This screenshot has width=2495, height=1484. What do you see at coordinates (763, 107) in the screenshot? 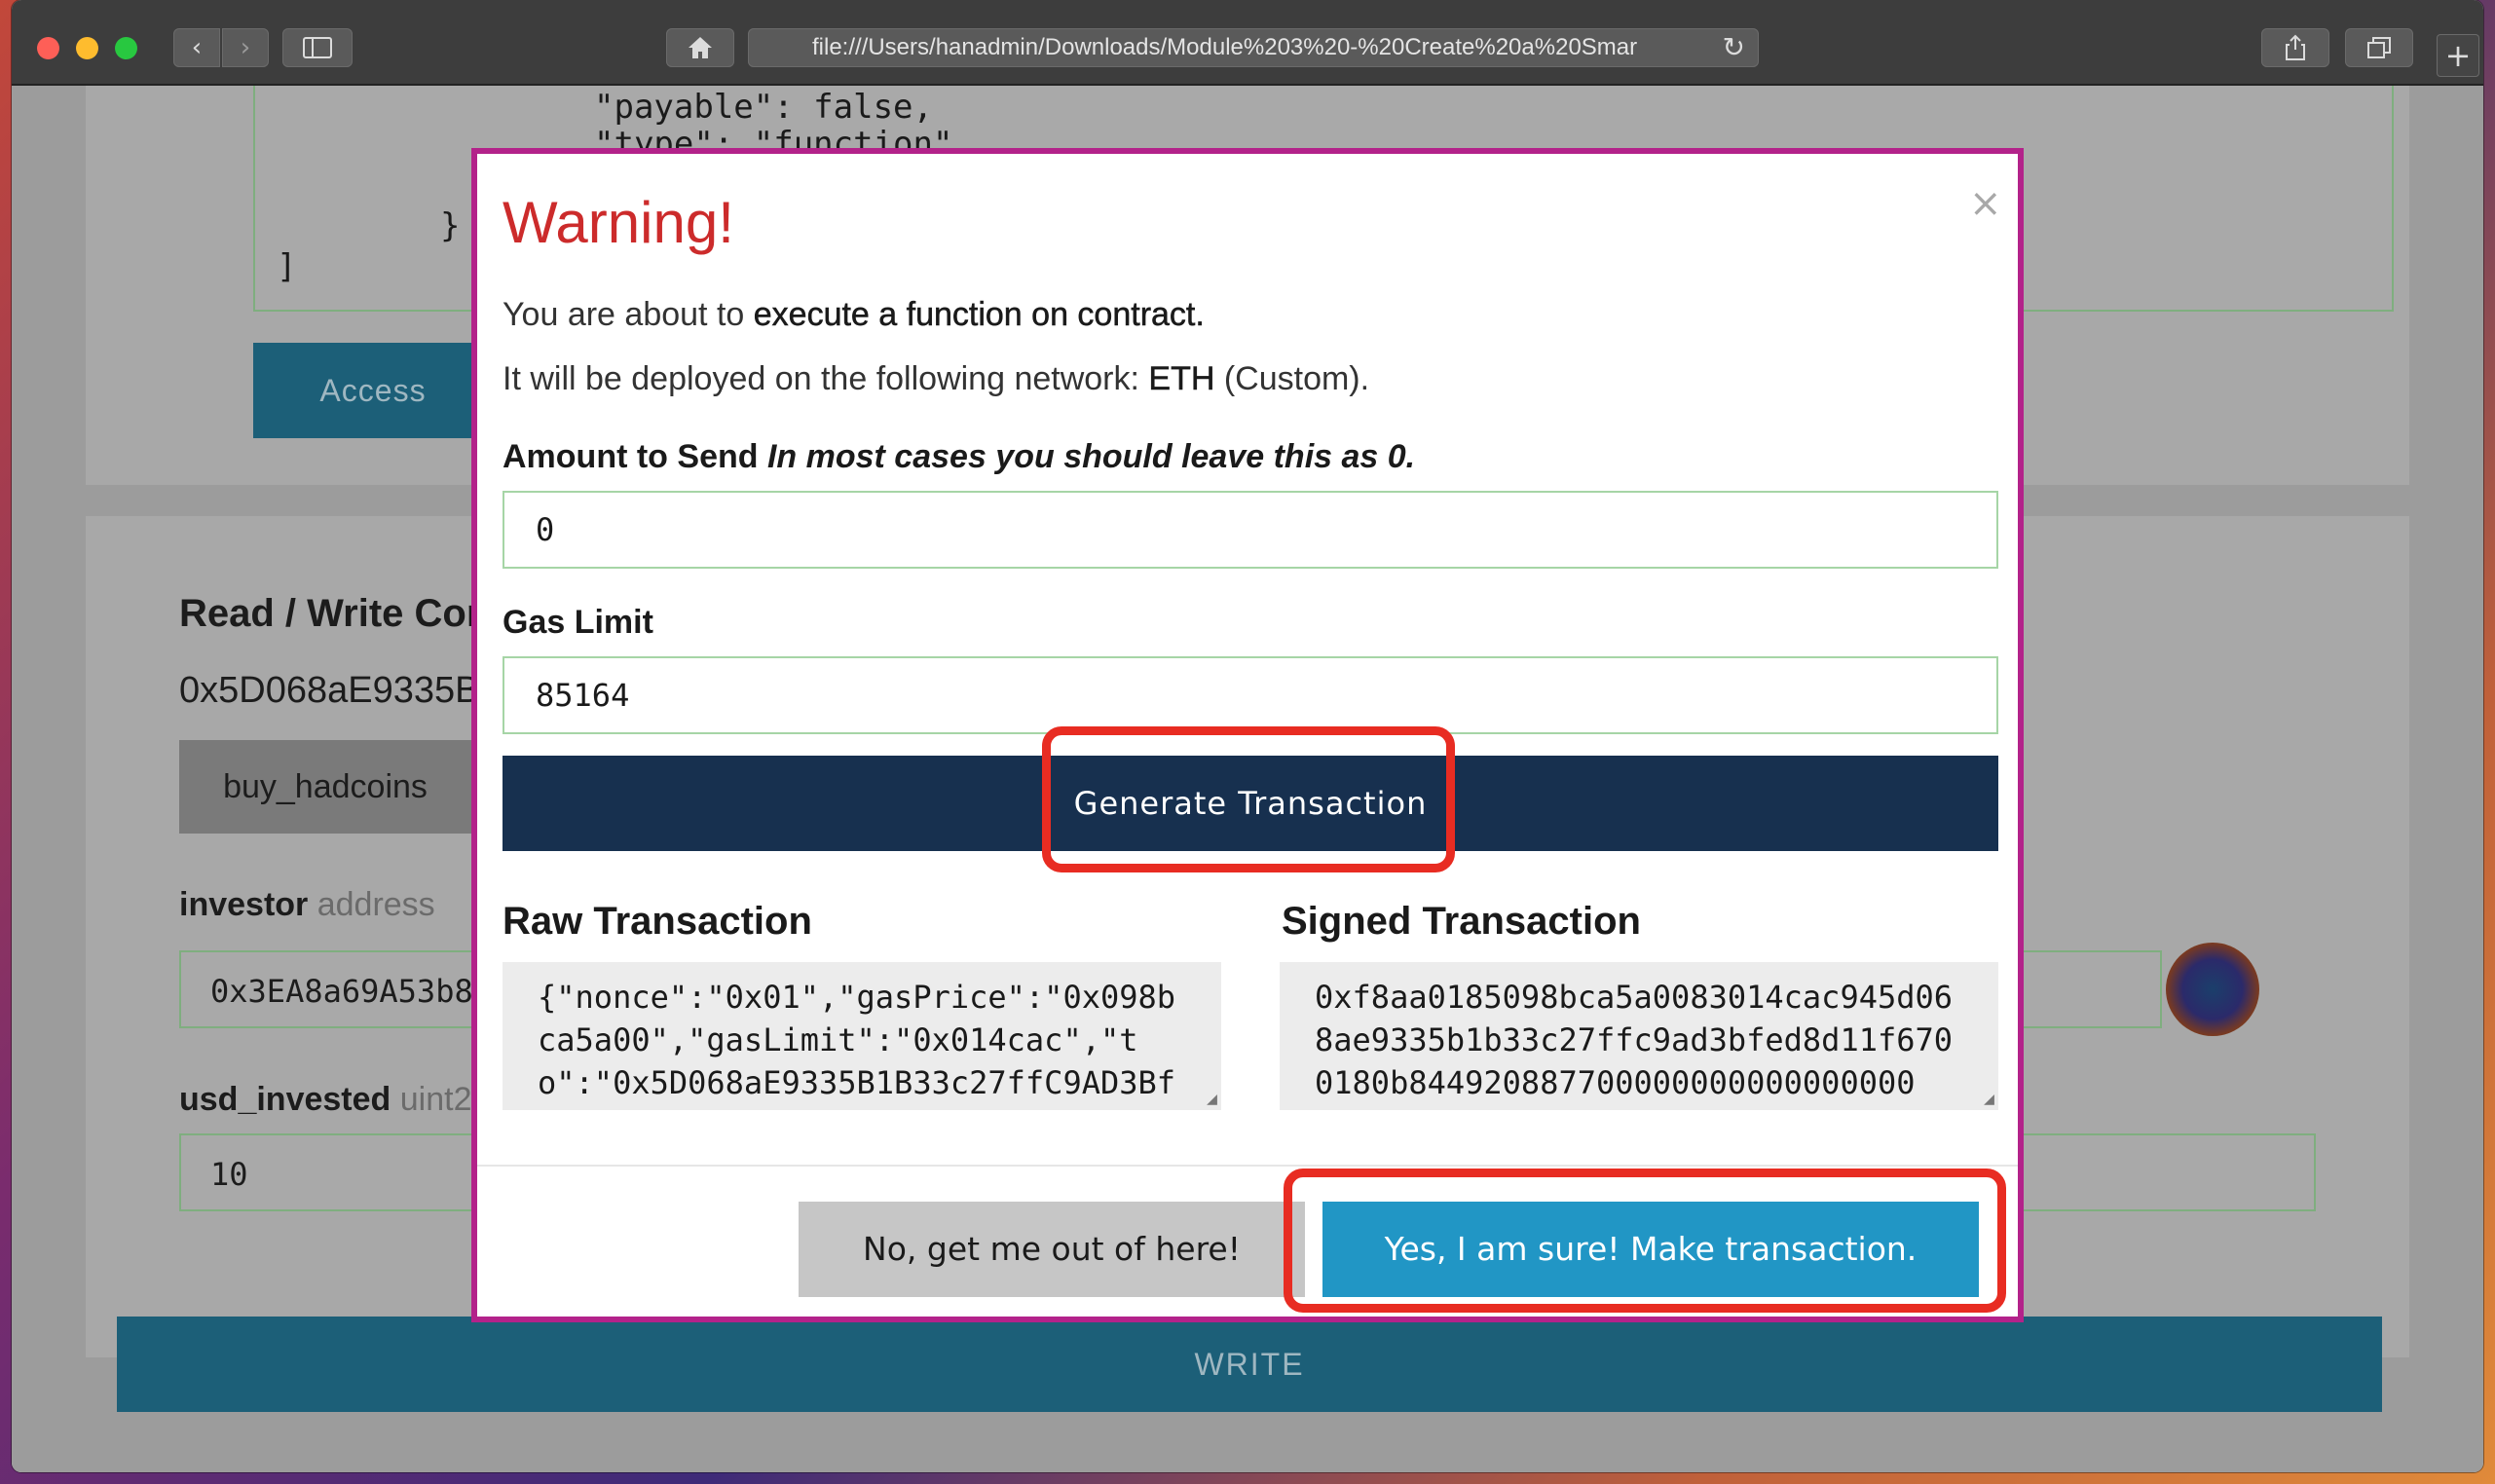
I see `abi-line: "payable": false,` at bounding box center [763, 107].